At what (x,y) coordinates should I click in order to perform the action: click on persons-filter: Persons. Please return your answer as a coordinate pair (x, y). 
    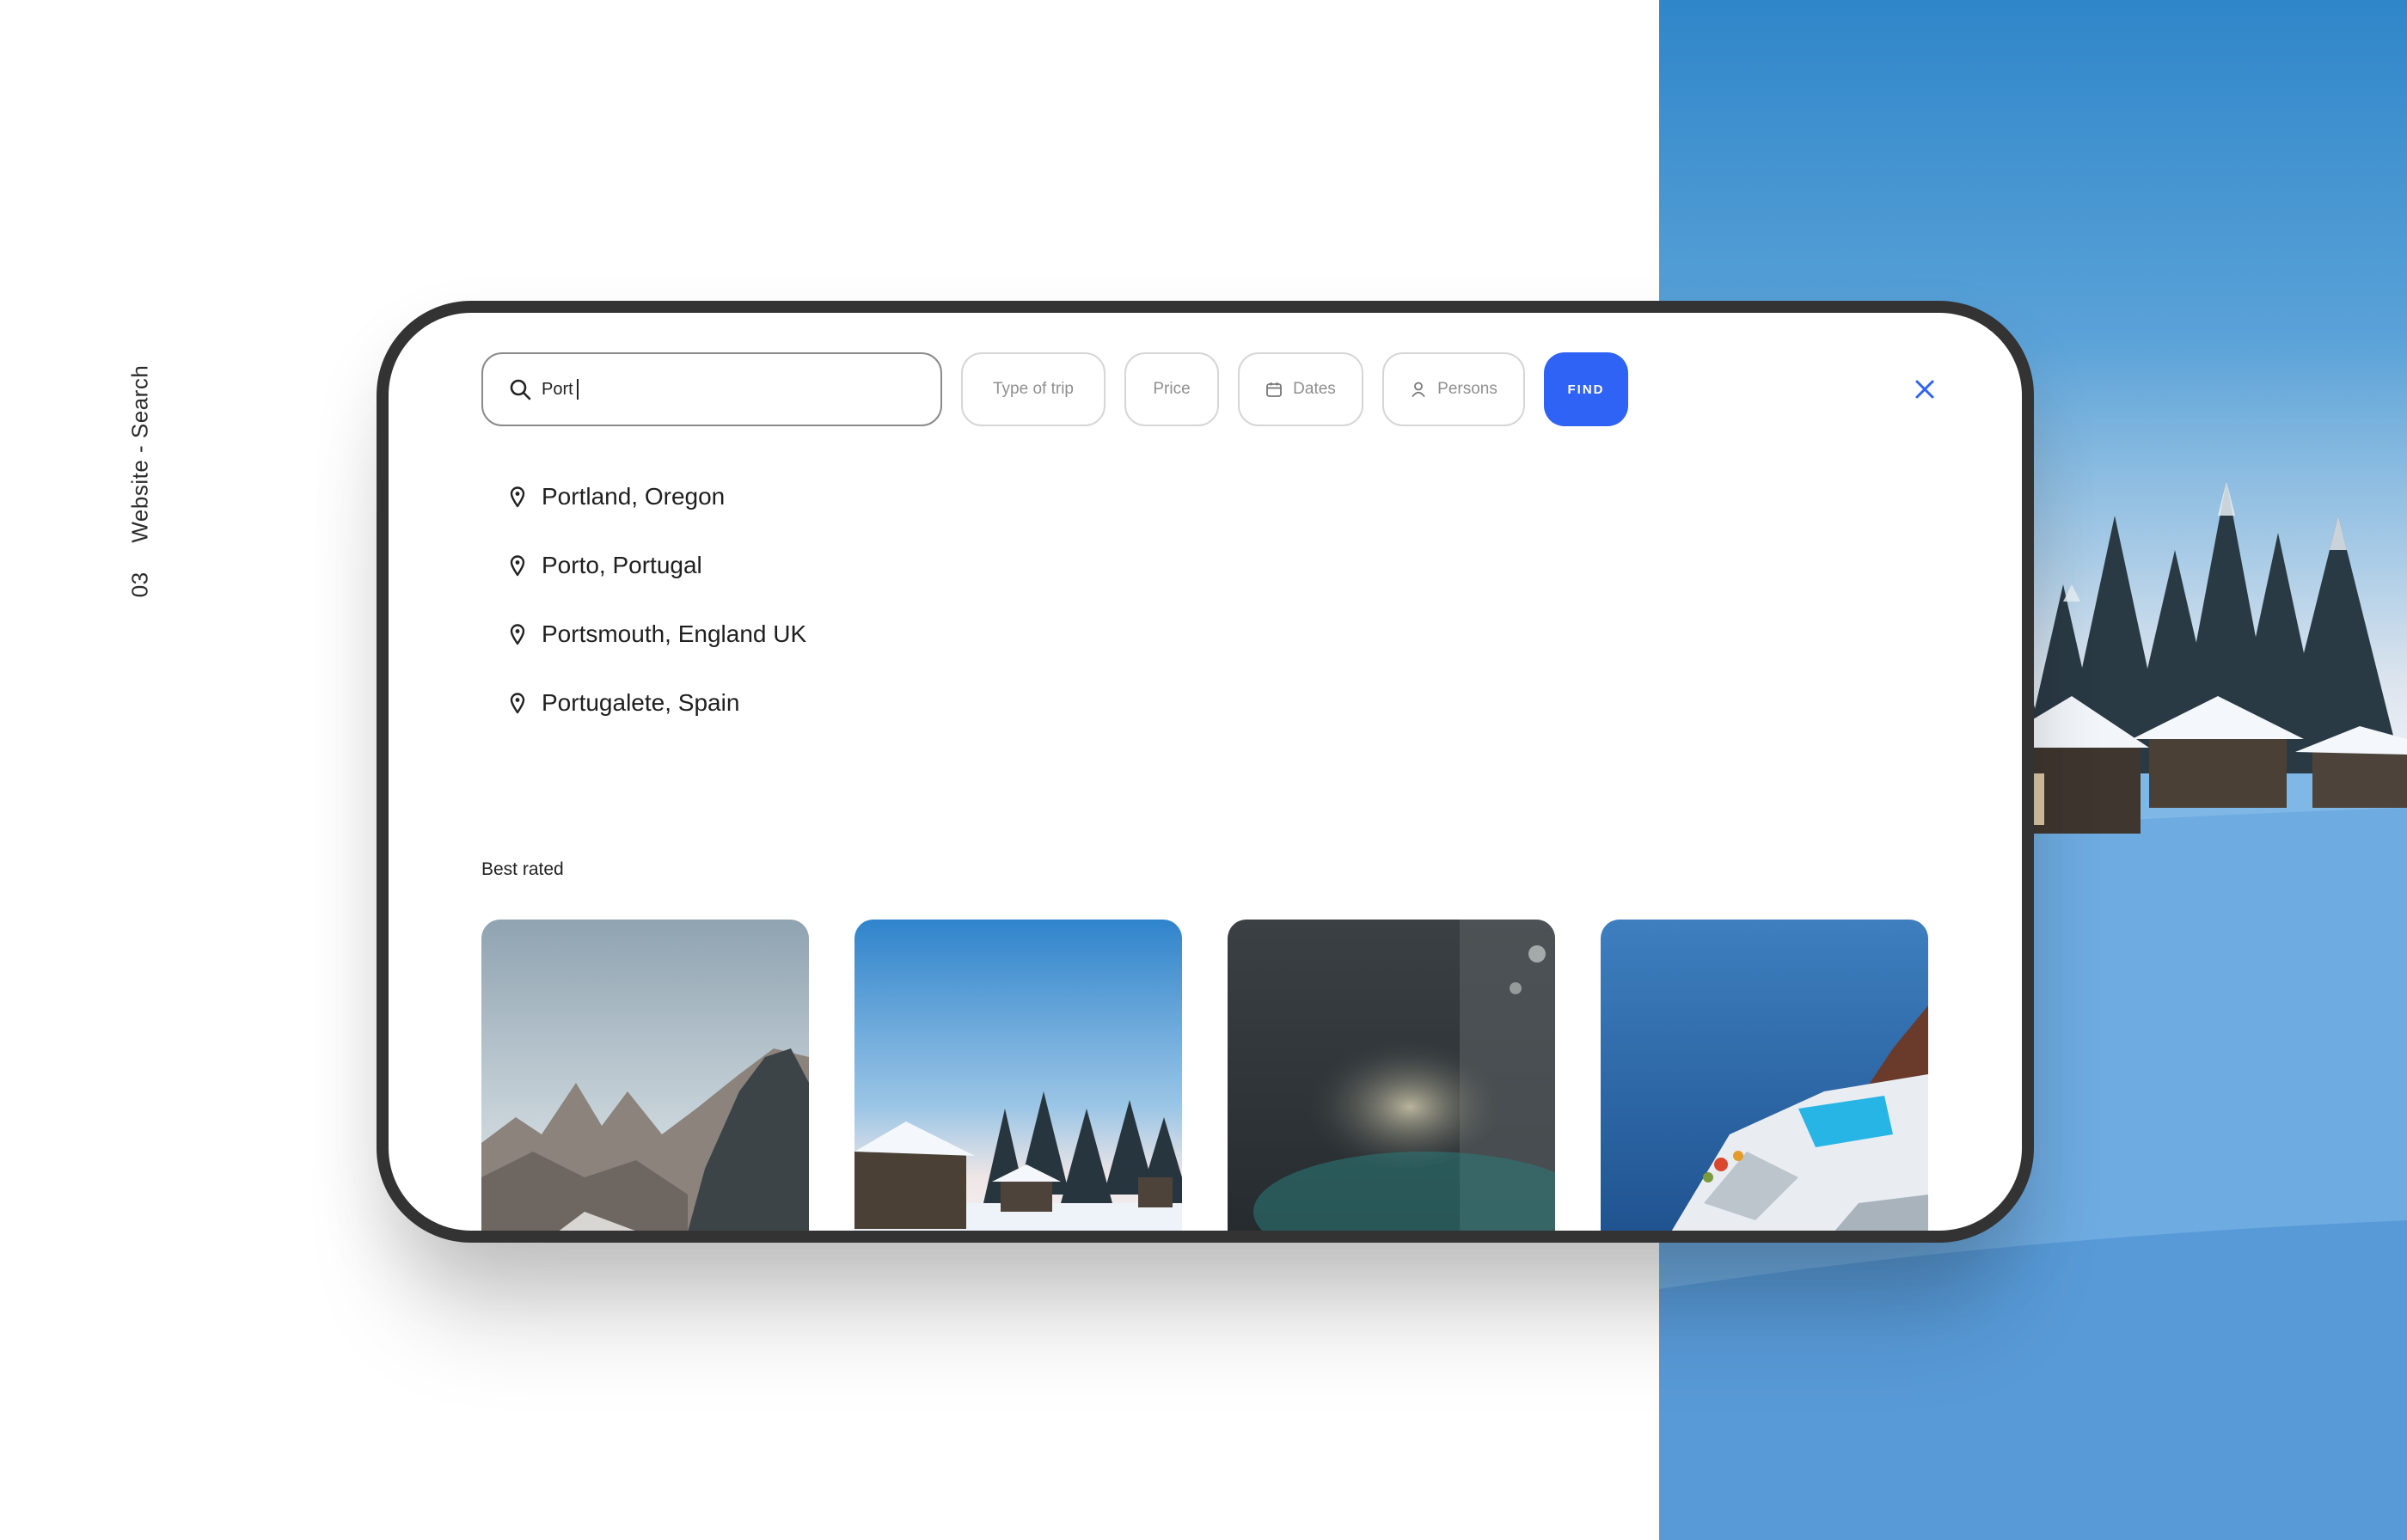
    Looking at the image, I should click on (1453, 389).